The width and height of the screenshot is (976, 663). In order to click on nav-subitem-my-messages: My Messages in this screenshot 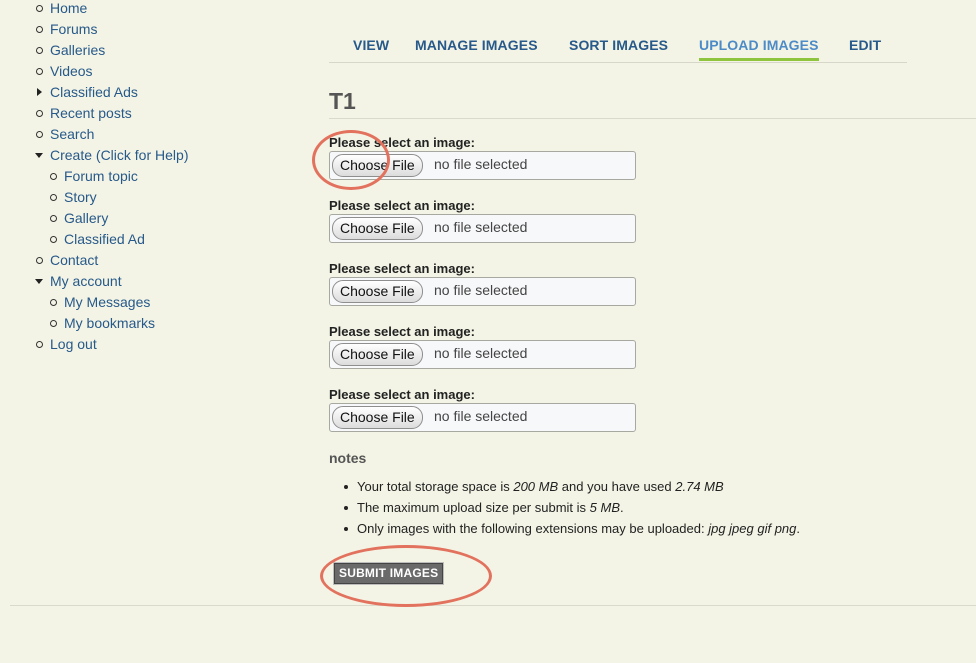, I will do `click(119, 302)`.